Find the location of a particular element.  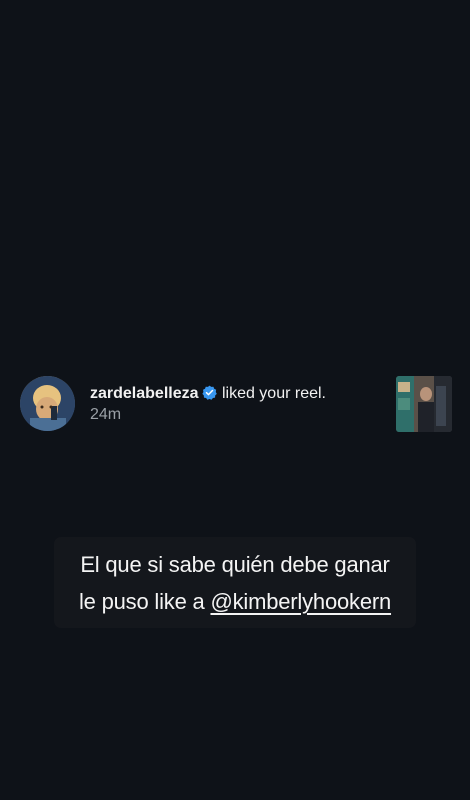

reel-thumbnail-image is located at coordinates (424, 404).